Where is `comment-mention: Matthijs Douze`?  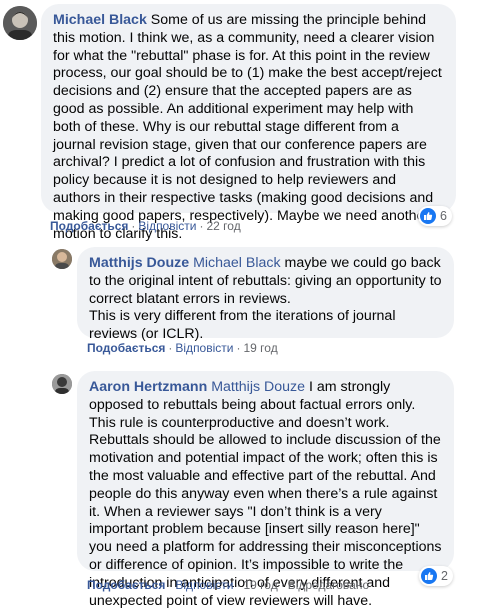 comment-mention: Matthijs Douze is located at coordinates (258, 387).